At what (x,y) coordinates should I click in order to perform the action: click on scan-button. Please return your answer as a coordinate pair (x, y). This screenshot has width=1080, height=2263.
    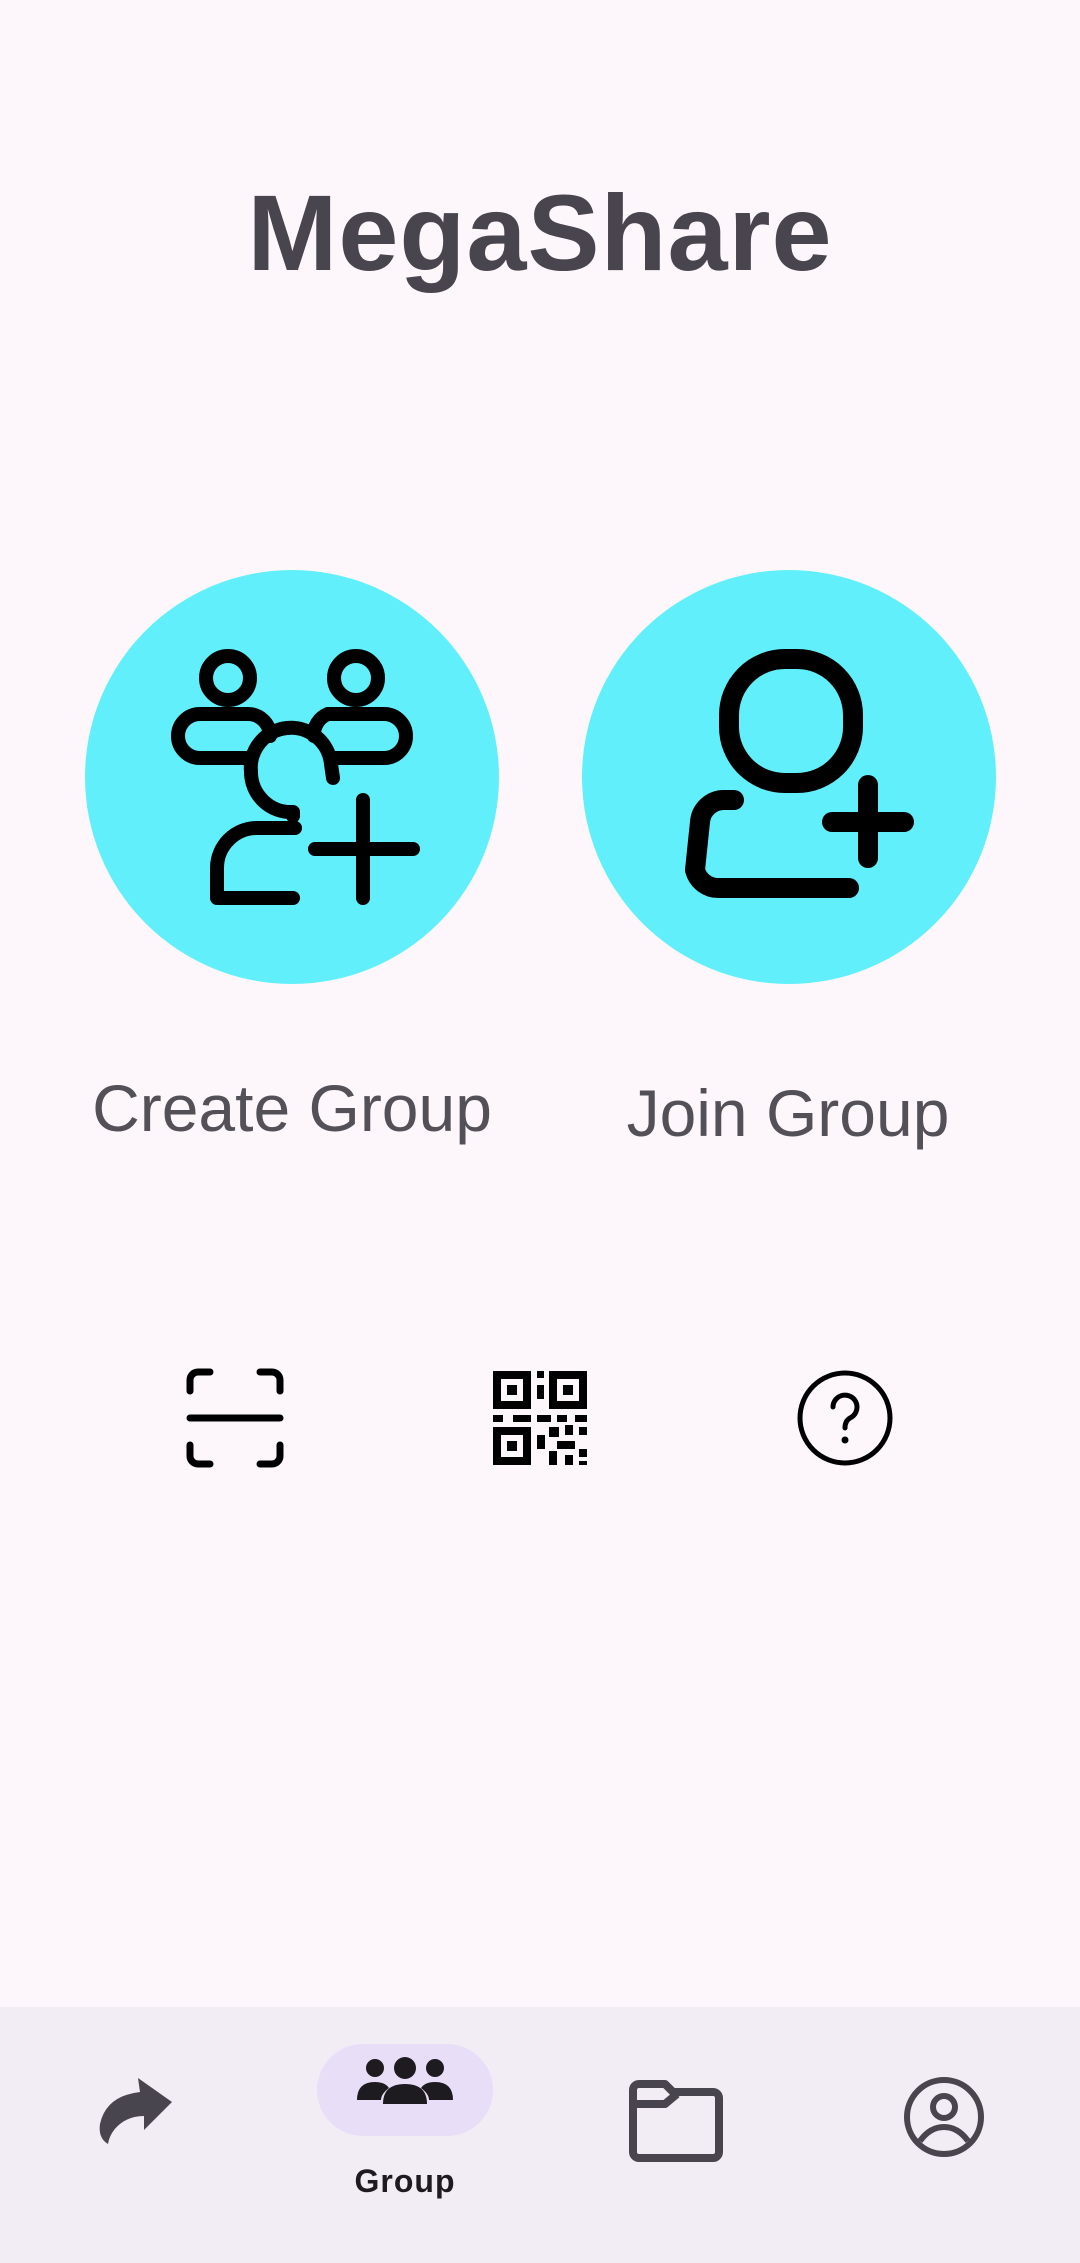
    Looking at the image, I should click on (235, 1418).